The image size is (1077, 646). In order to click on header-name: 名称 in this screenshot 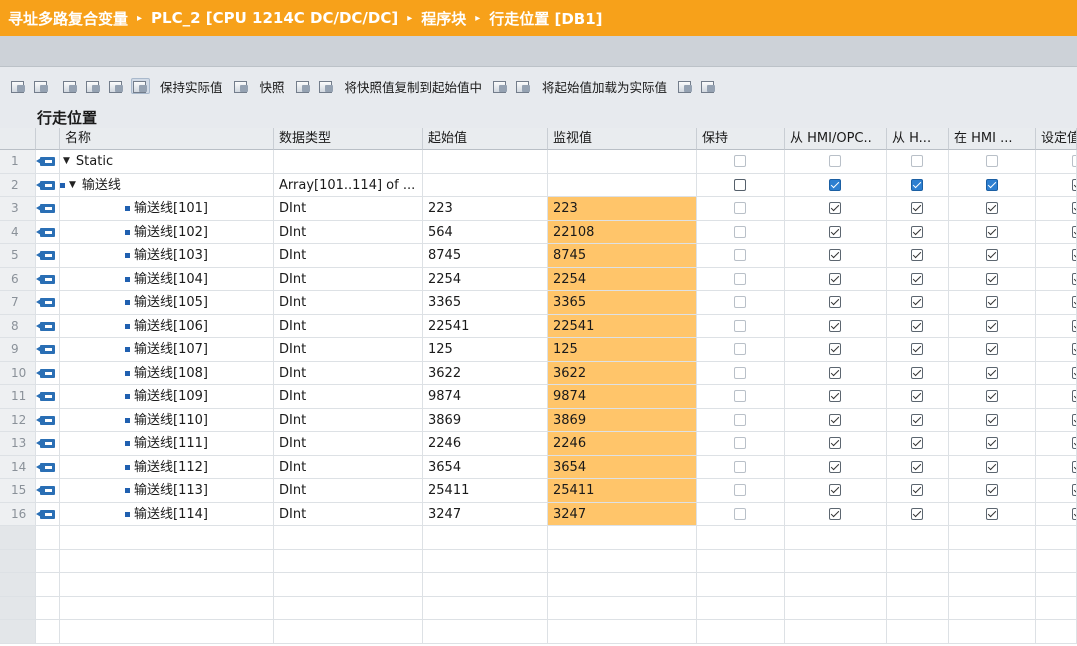, I will do `click(167, 139)`.